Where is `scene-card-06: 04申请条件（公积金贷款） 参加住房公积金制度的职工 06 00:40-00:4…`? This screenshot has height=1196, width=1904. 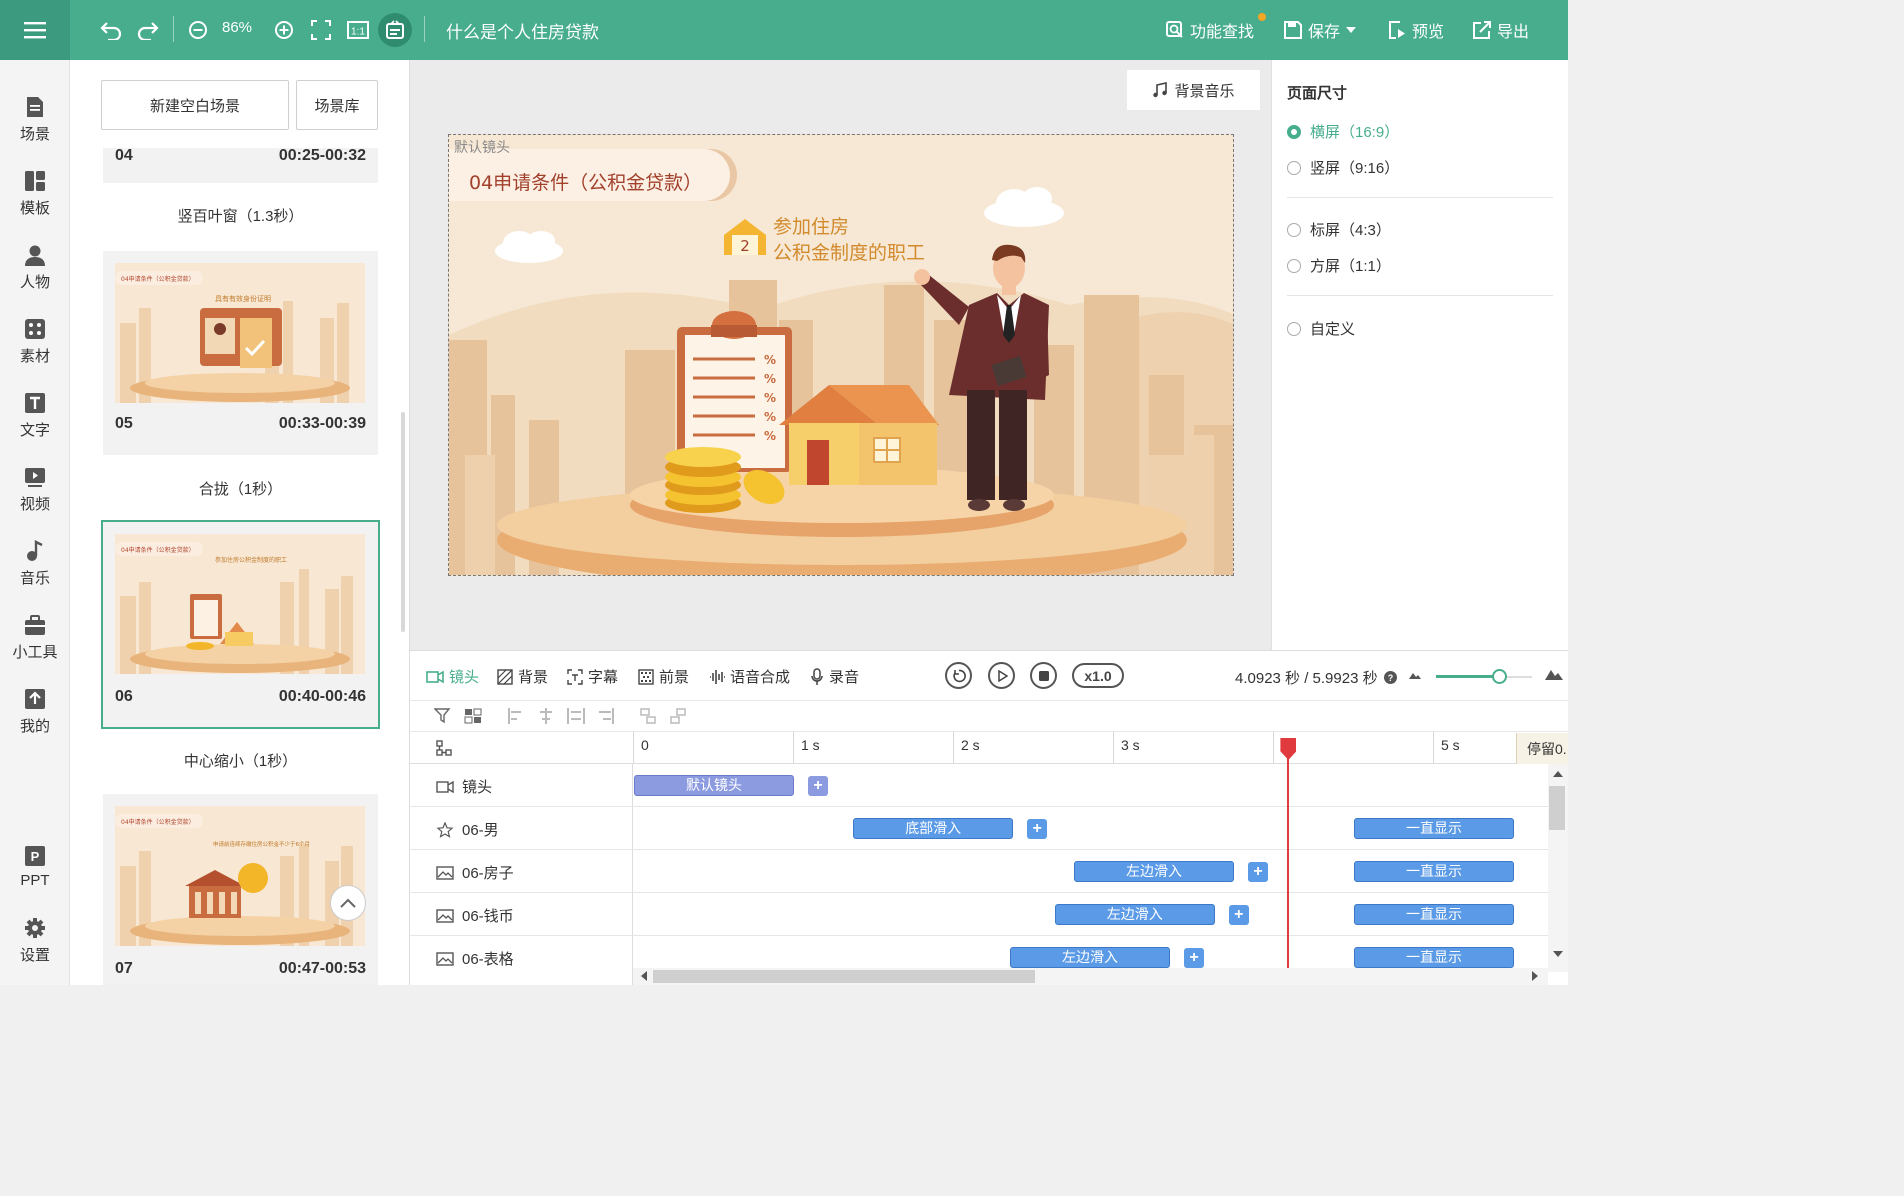 scene-card-06: 04申请条件（公积金贷款） 参加住房公积金制度的职工 06 00:40-00:4… is located at coordinates (240, 624).